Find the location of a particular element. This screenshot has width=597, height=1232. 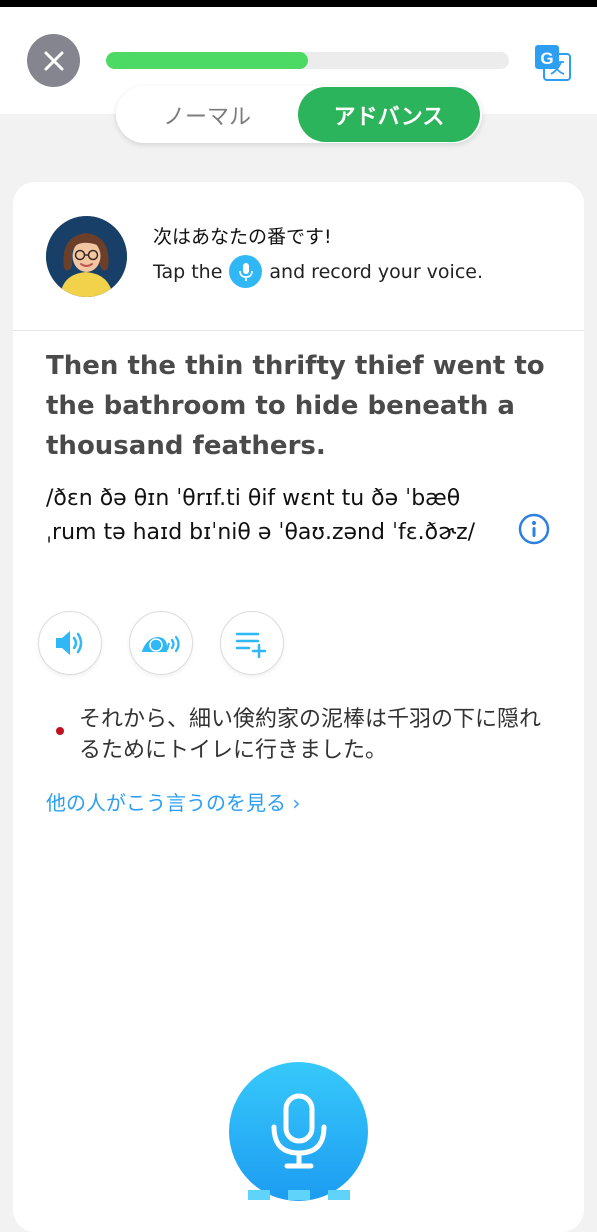

status-bar is located at coordinates (298, 3).